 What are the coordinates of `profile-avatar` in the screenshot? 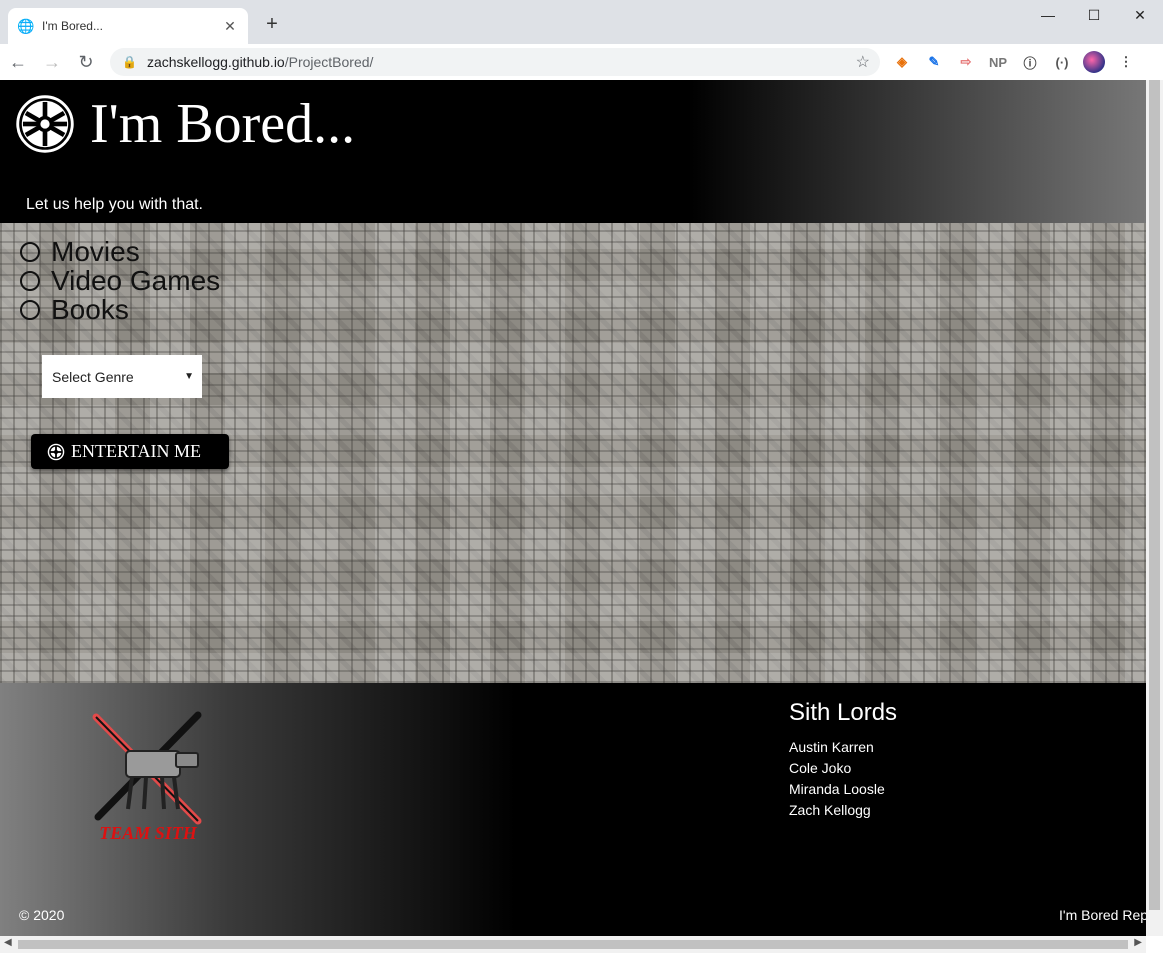 It's located at (1094, 62).